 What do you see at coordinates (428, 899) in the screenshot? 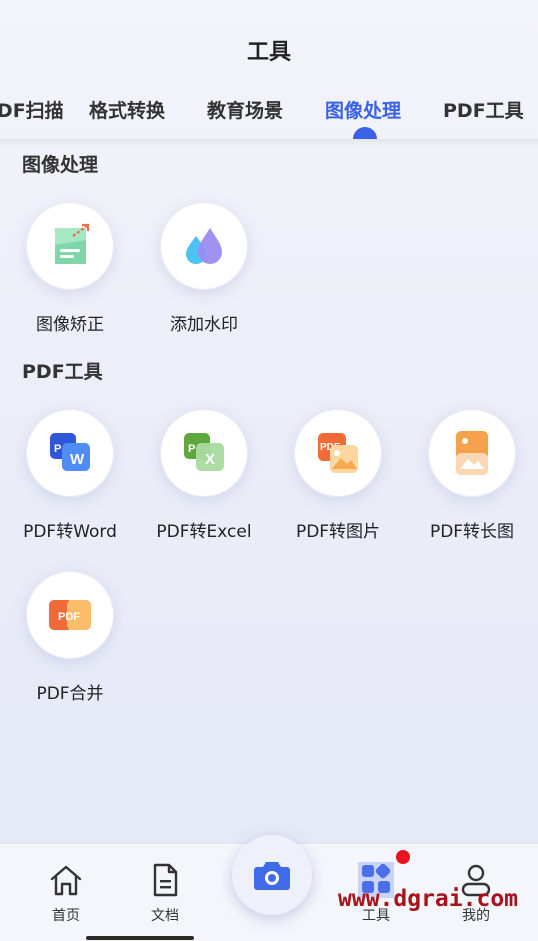
I see `watermark-text: www.dgrai.com` at bounding box center [428, 899].